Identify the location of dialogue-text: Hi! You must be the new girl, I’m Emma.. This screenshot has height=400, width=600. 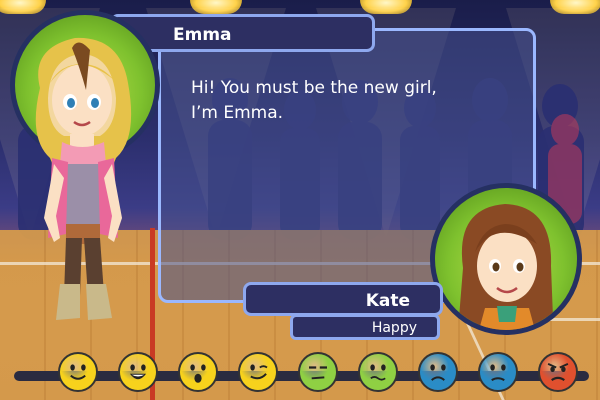
(314, 100).